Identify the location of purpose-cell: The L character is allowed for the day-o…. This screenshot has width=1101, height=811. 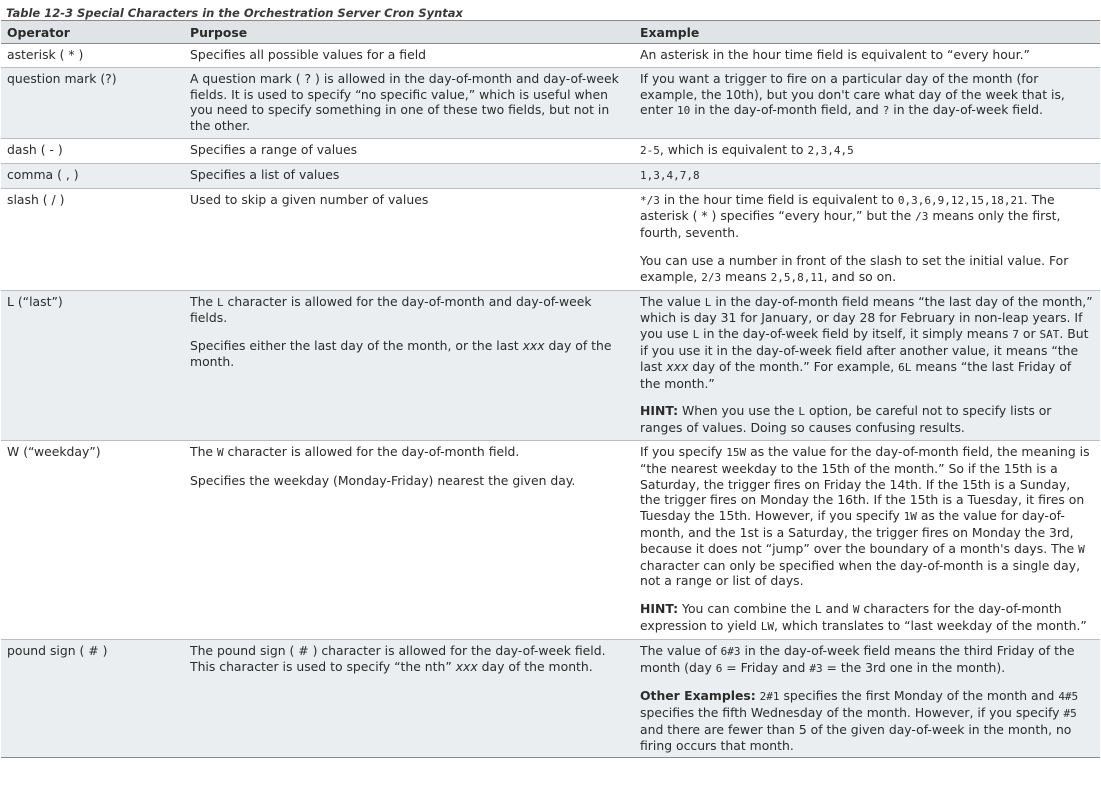
(409, 365).